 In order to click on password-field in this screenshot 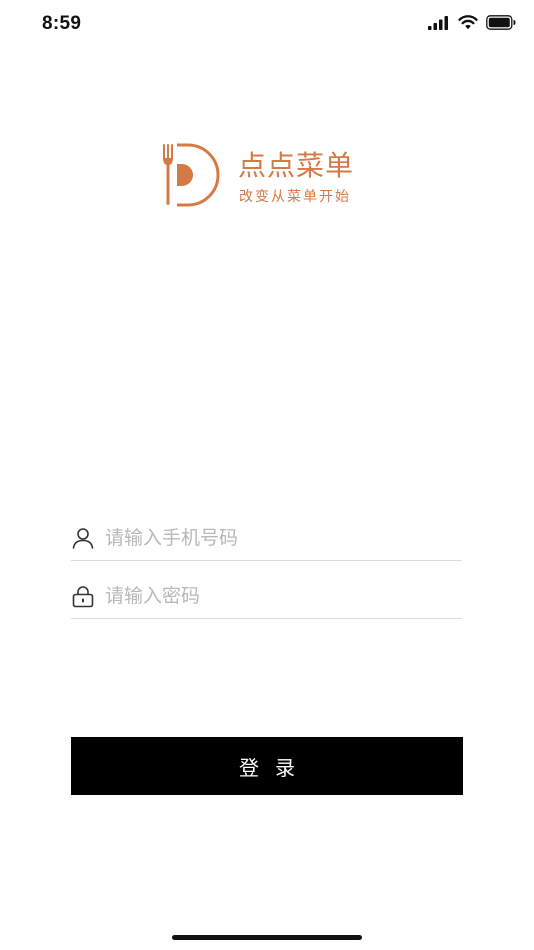, I will do `click(266, 596)`.